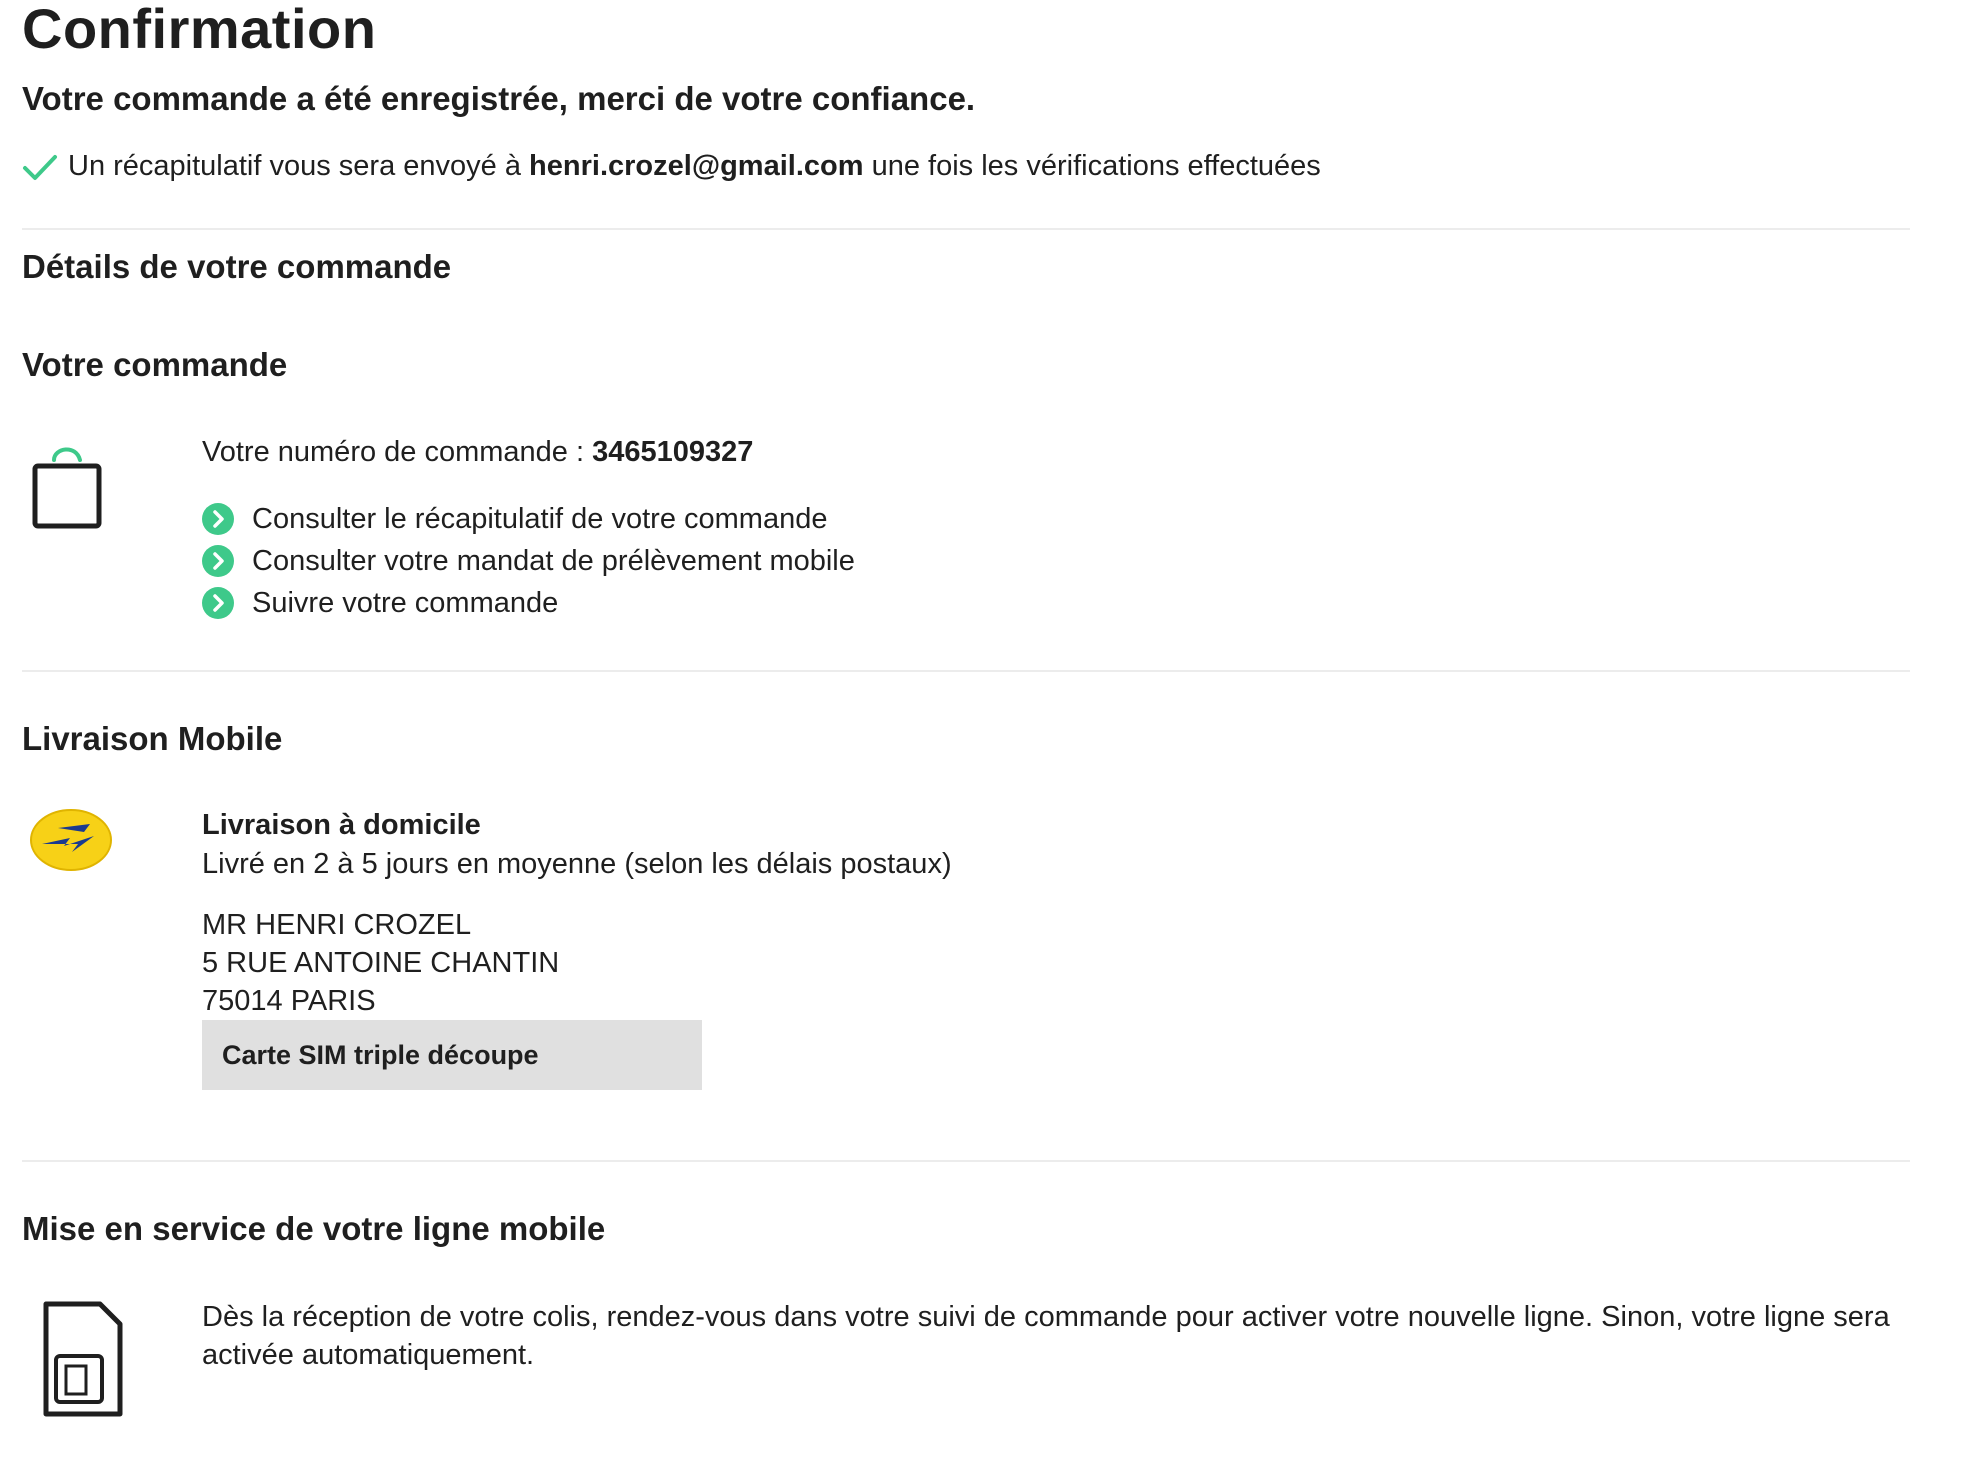 The width and height of the screenshot is (1962, 1460). What do you see at coordinates (405, 603) in the screenshot?
I see `link-label: Suivre votre commande` at bounding box center [405, 603].